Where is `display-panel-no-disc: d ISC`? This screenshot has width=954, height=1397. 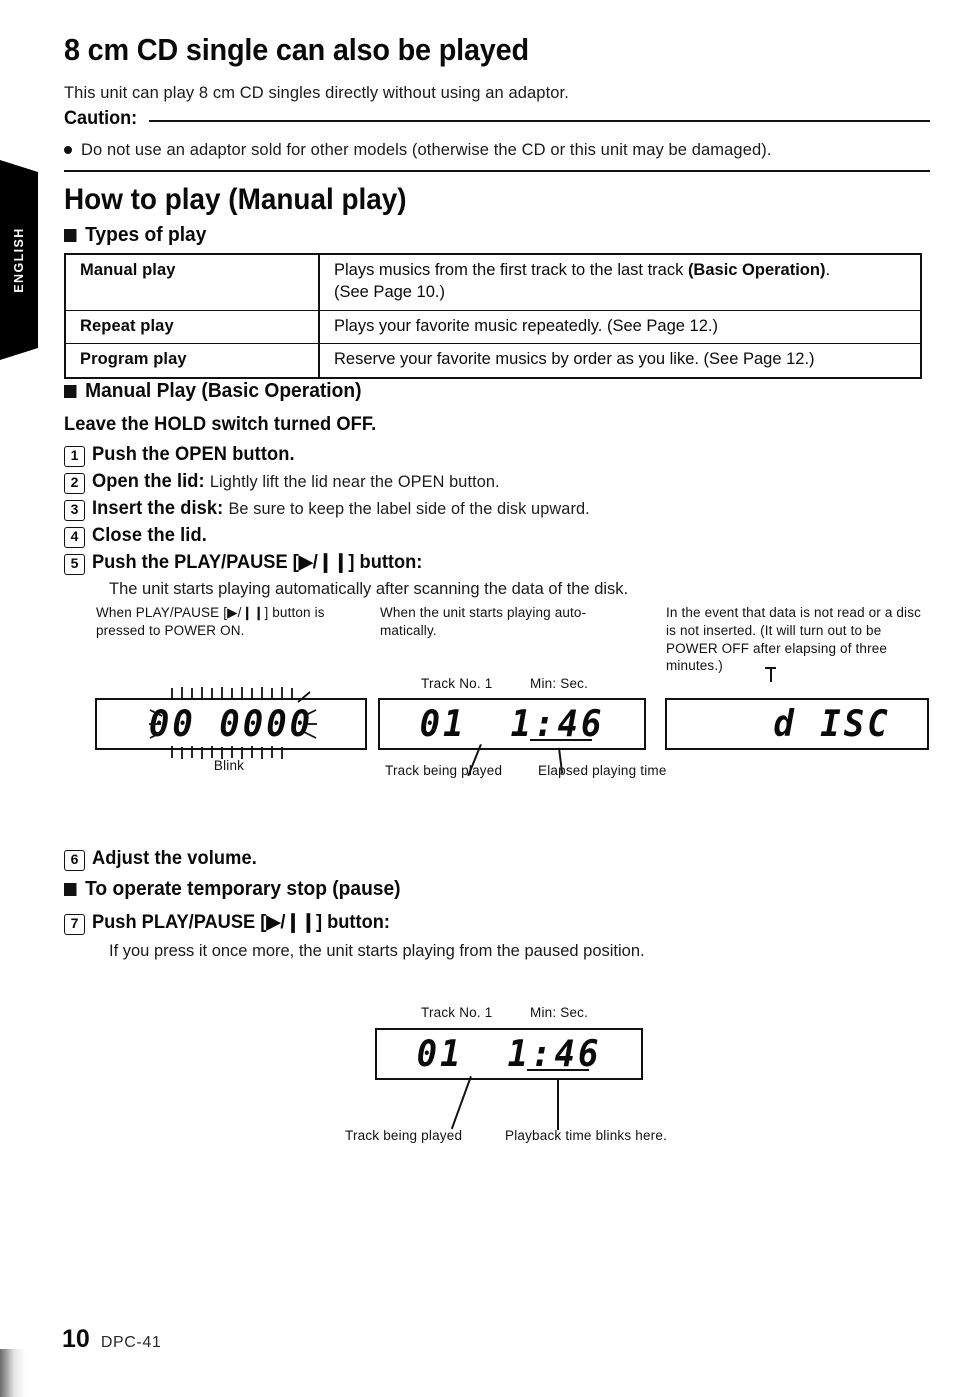 display-panel-no-disc: d ISC is located at coordinates (797, 724).